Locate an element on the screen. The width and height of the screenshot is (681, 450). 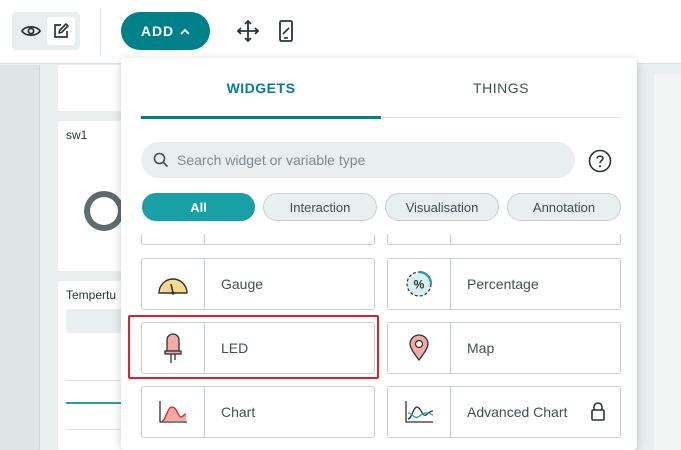
switch-toggle is located at coordinates (104, 211).